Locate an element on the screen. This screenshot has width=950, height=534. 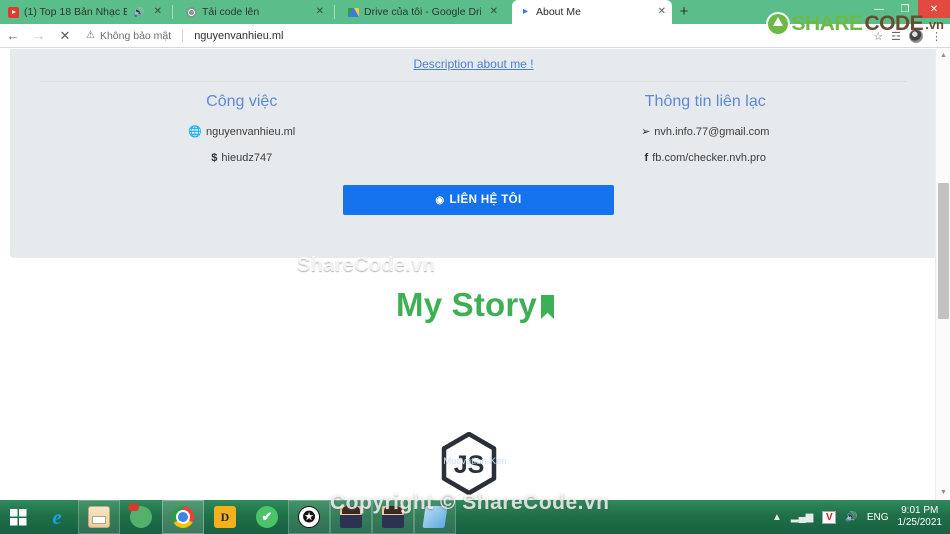
tab-audio-icon: 🔊 is located at coordinates (138, 12).